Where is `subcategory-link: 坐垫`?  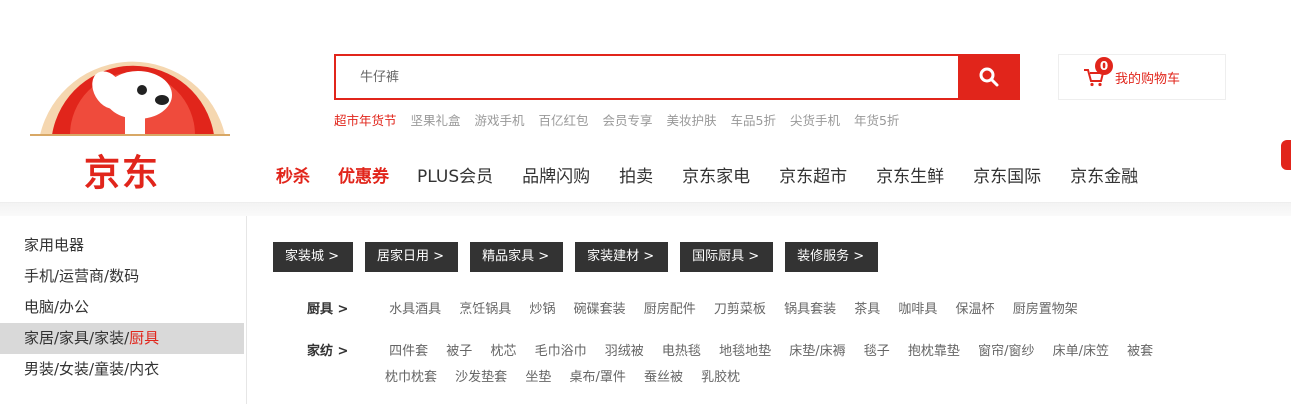
subcategory-link: 坐垫 is located at coordinates (538, 377).